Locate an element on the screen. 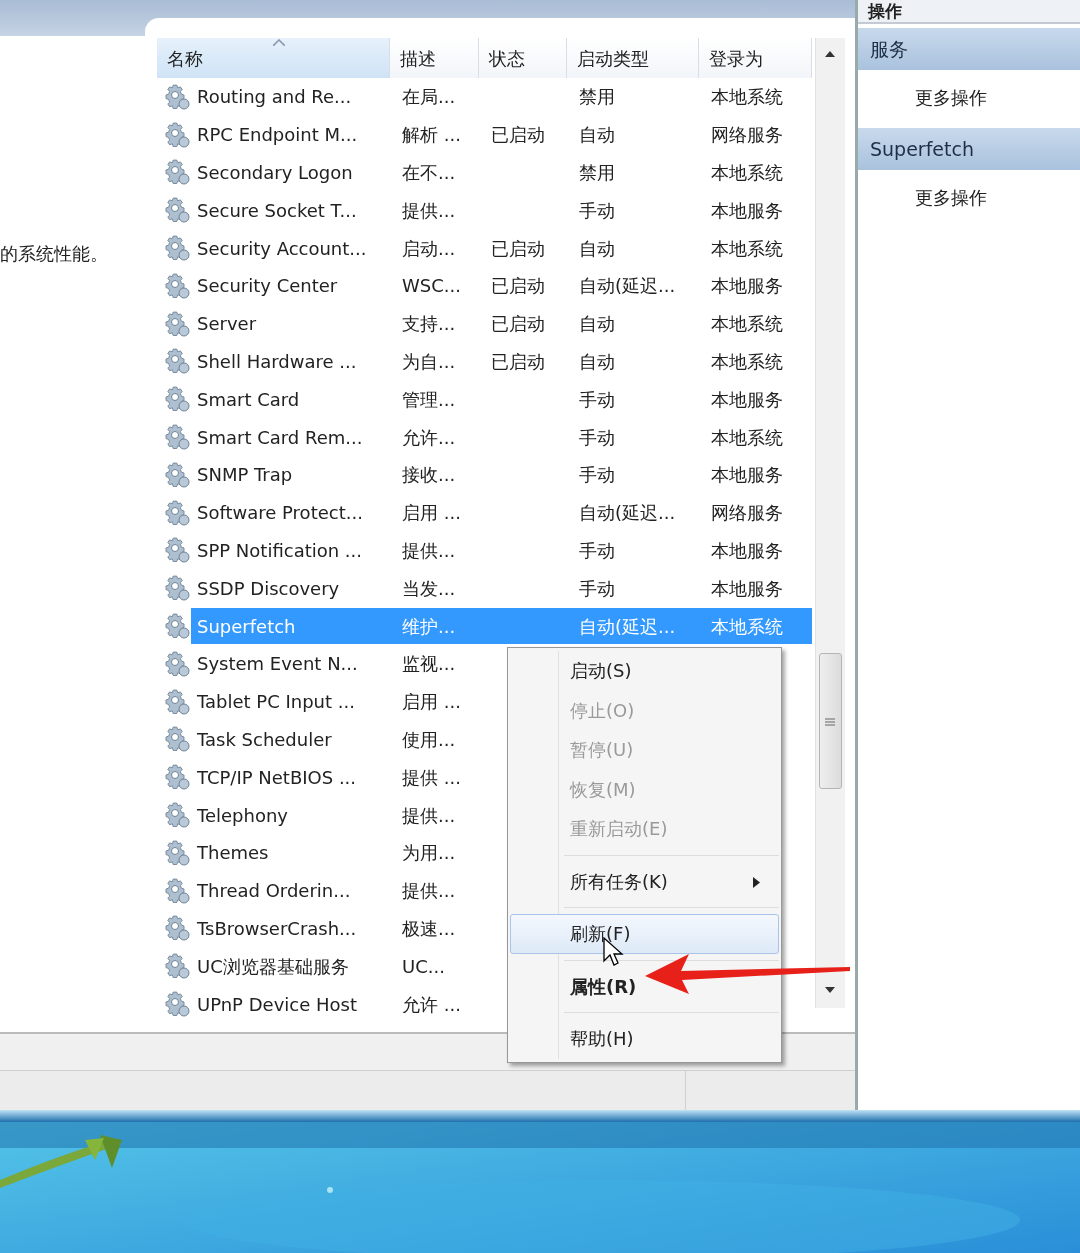  section-header: 服务 is located at coordinates (969, 49).